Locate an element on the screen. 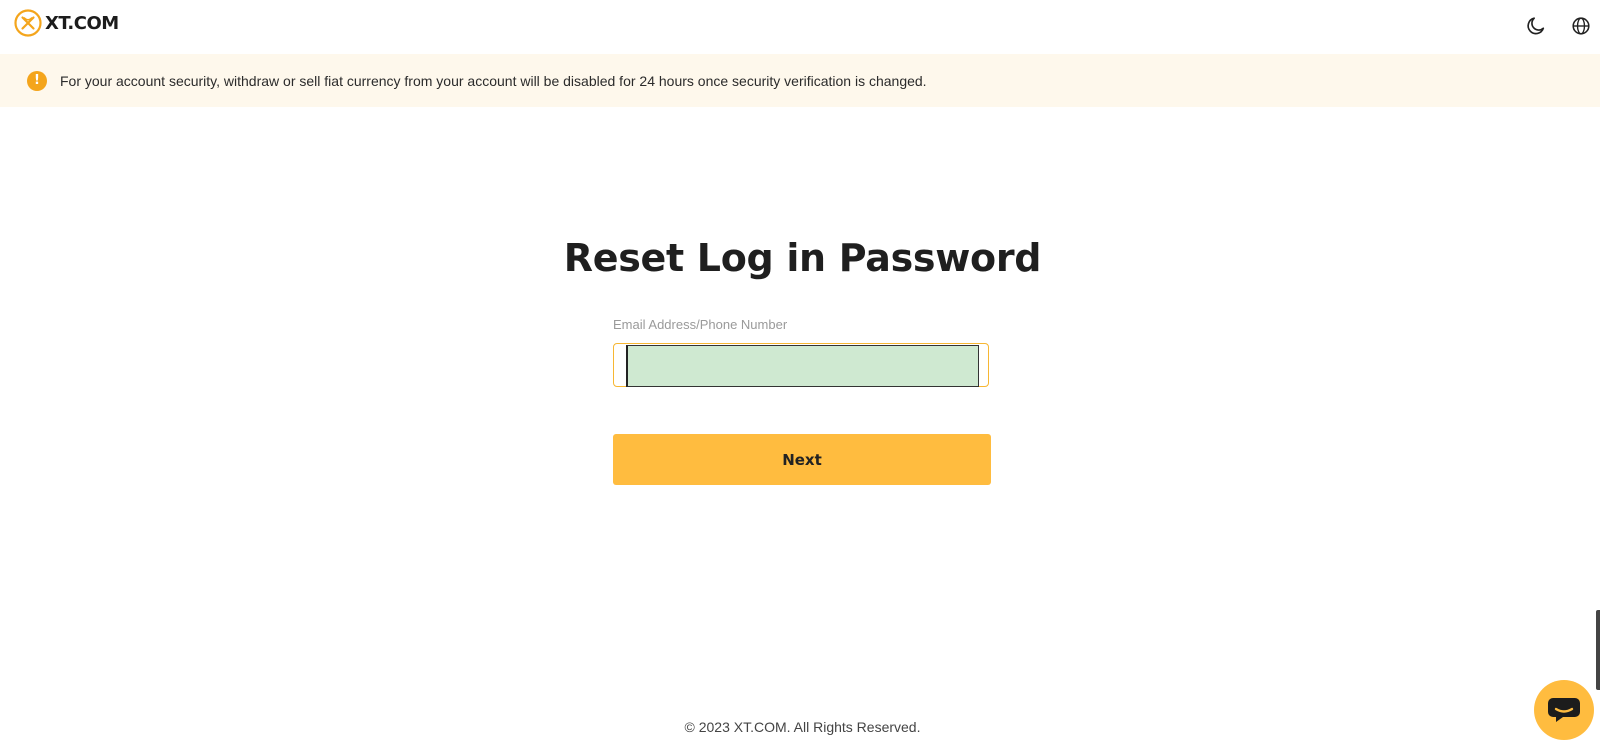 Image resolution: width=1600 pixels, height=752 pixels. email-phone-label: Email Address/Phone Number is located at coordinates (700, 324).